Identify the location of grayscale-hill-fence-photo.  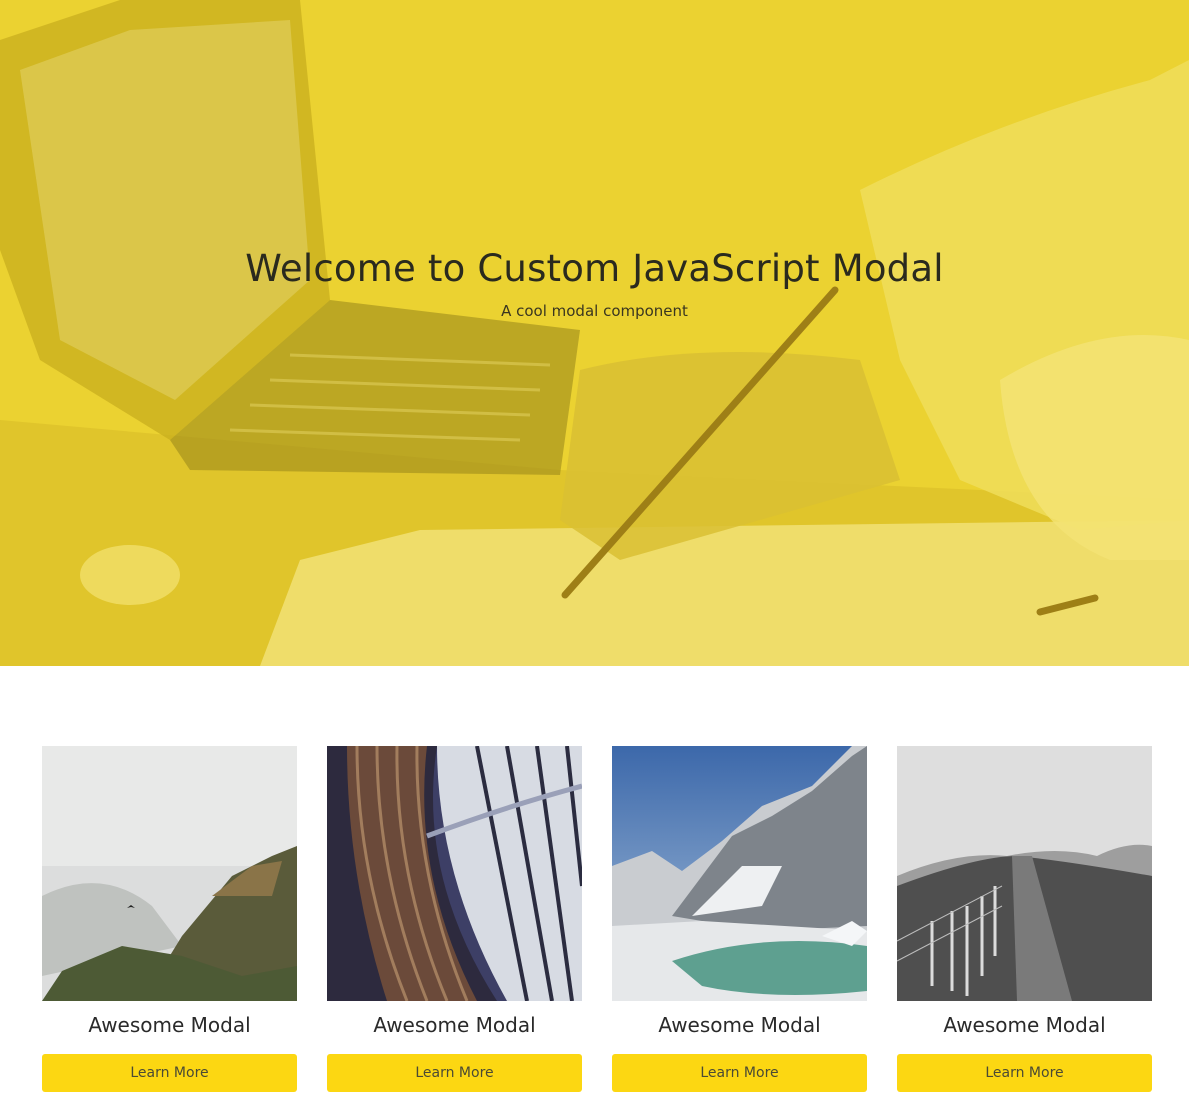
(1024, 873).